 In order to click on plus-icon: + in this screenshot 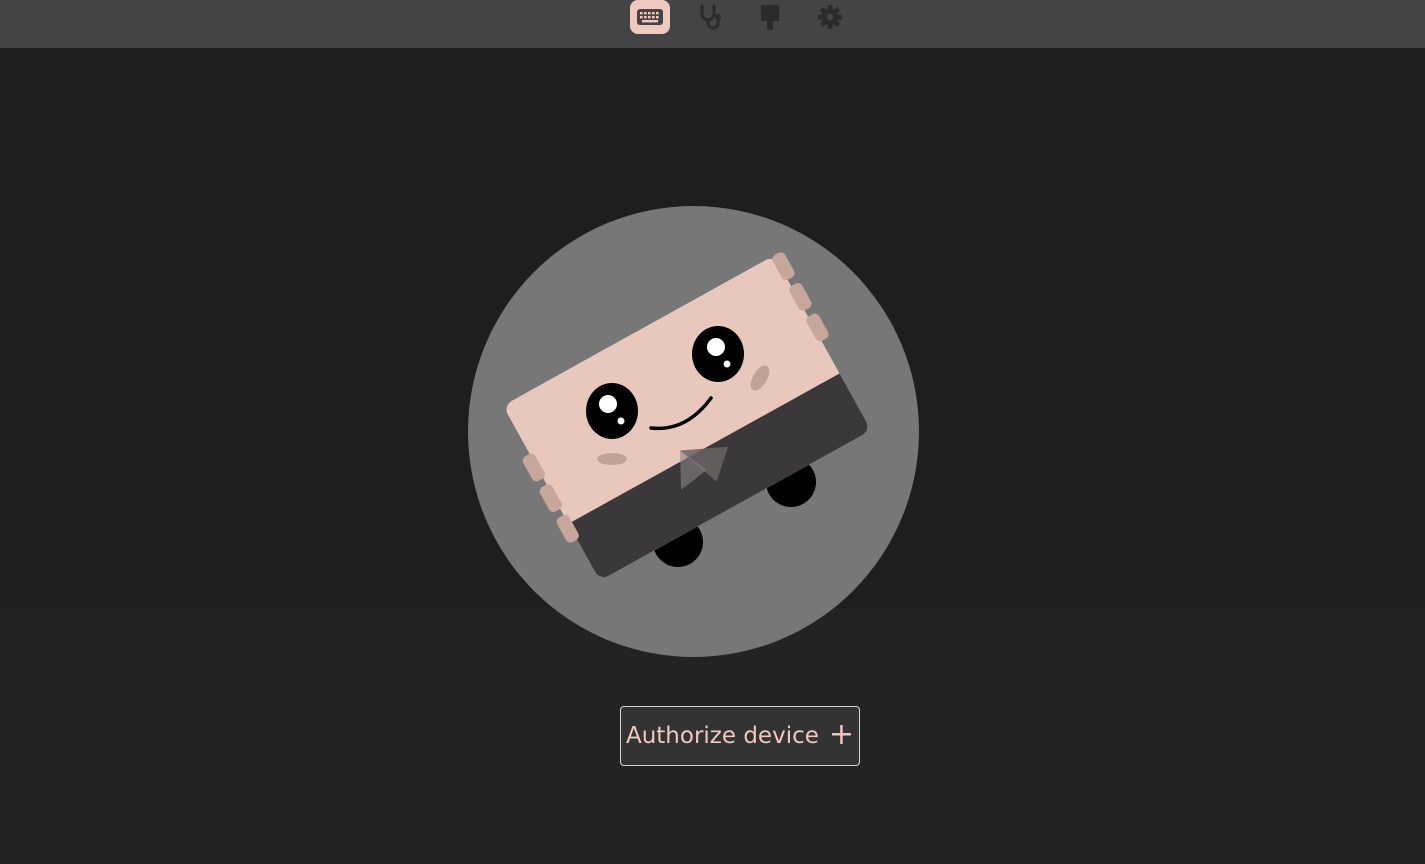, I will do `click(841, 734)`.